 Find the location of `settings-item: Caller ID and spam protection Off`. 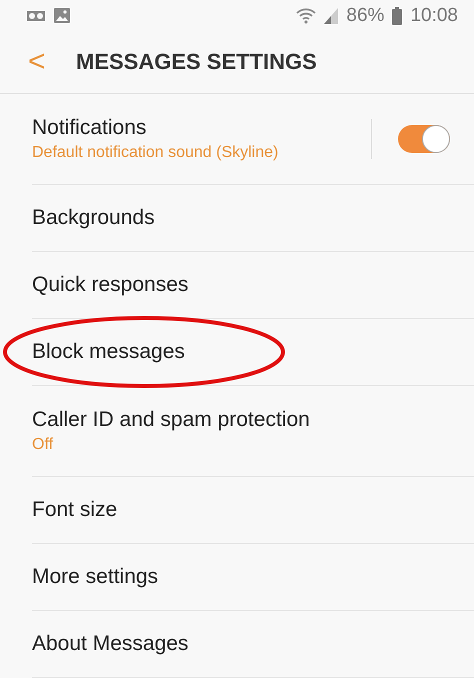

settings-item: Caller ID and spam protection Off is located at coordinates (253, 431).